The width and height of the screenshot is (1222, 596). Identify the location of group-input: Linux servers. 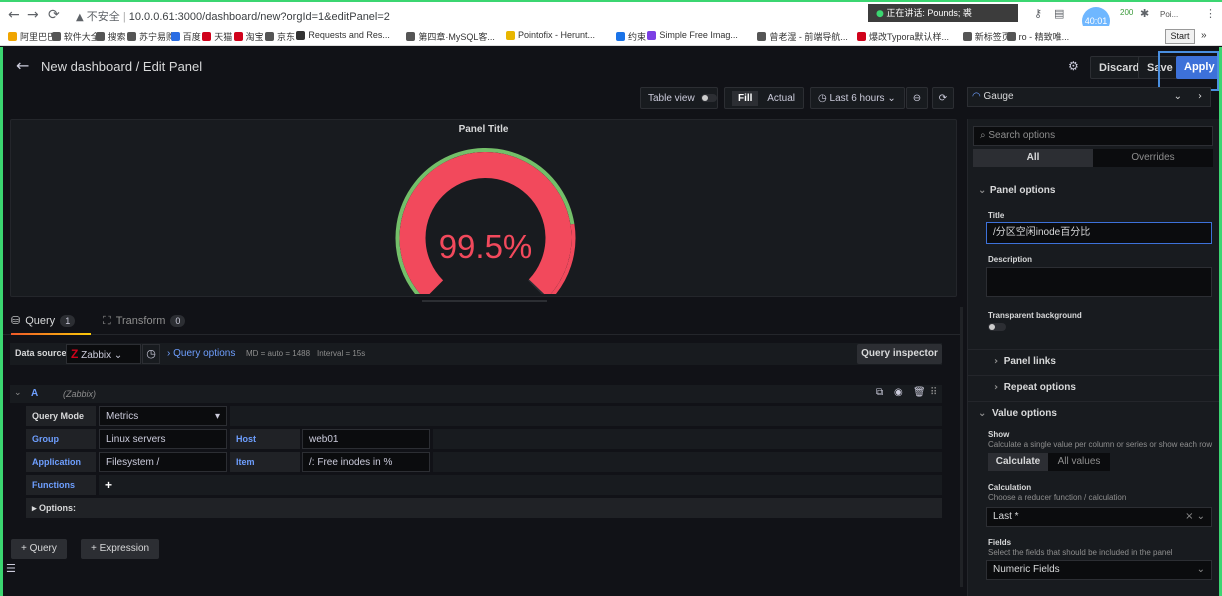
(163, 439).